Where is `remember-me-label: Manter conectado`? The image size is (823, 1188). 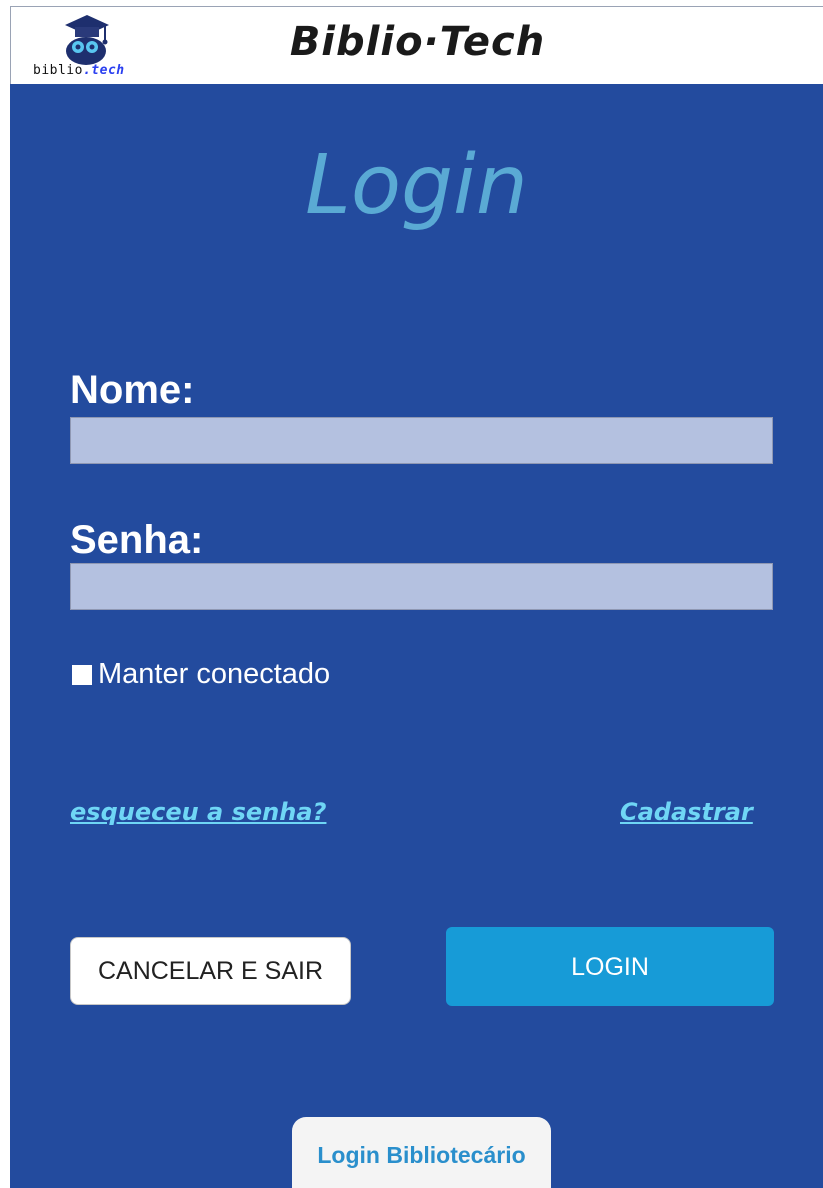
remember-me-label: Manter conectado is located at coordinates (214, 674).